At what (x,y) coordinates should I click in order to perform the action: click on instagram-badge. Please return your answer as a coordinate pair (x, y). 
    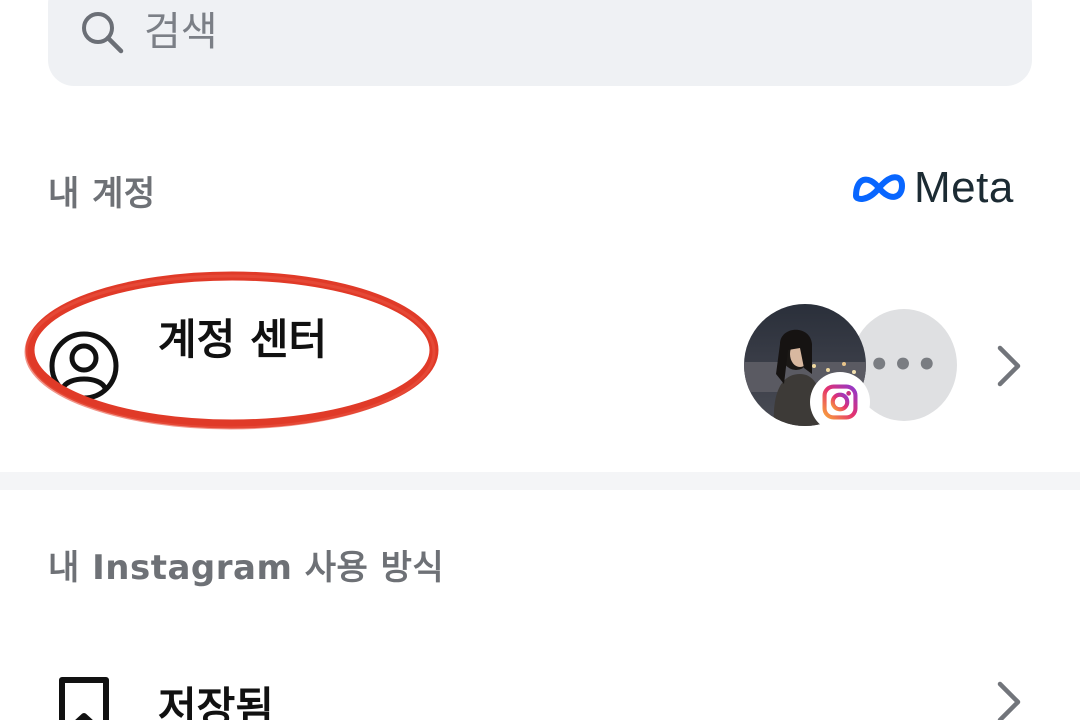
    Looking at the image, I should click on (840, 402).